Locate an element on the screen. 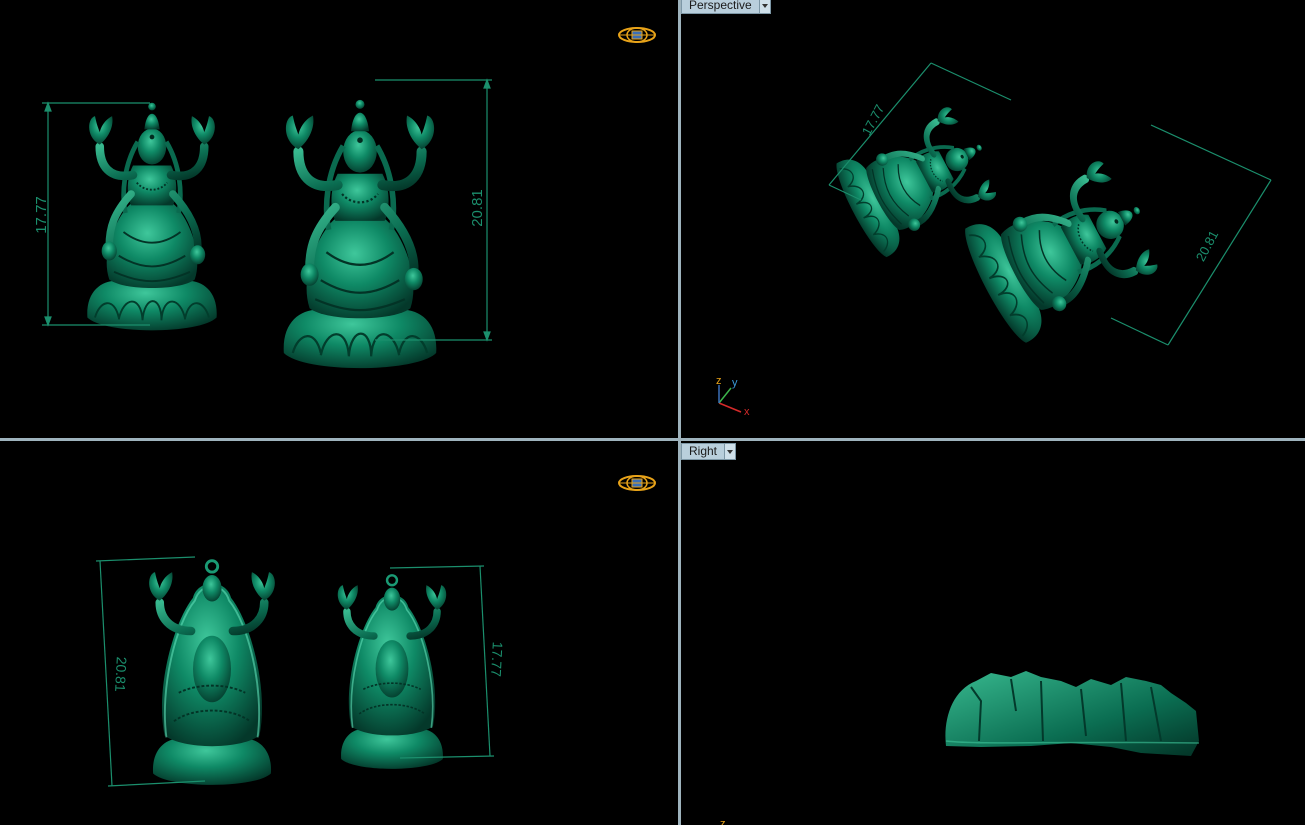 This screenshot has height=825, width=1305. axis-triad: x y z is located at coordinates (733, 396).